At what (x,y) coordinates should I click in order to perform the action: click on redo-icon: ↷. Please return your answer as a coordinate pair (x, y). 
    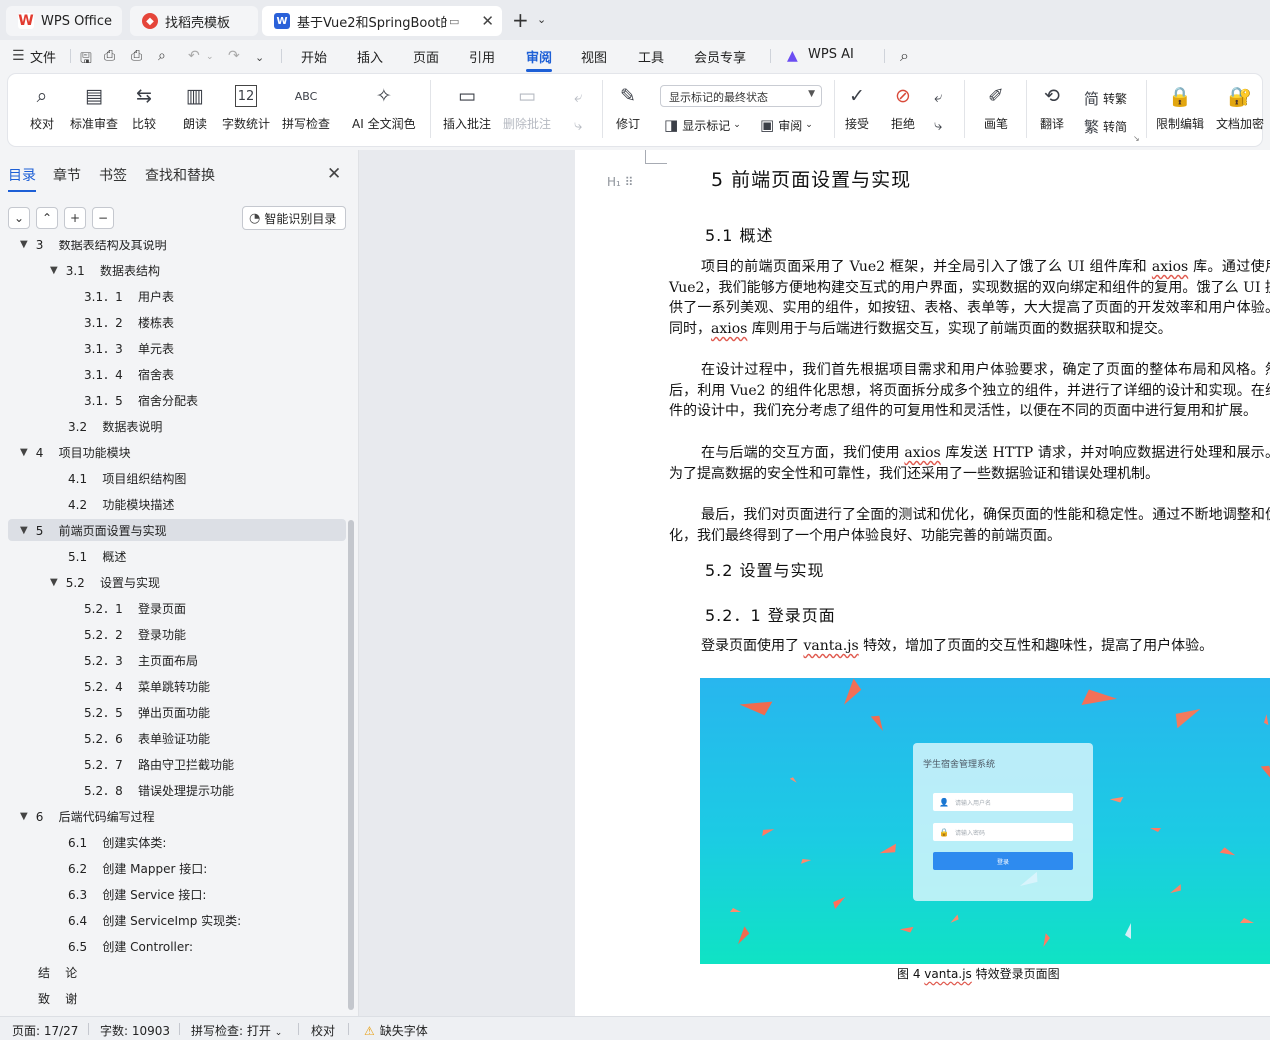
    Looking at the image, I should click on (234, 56).